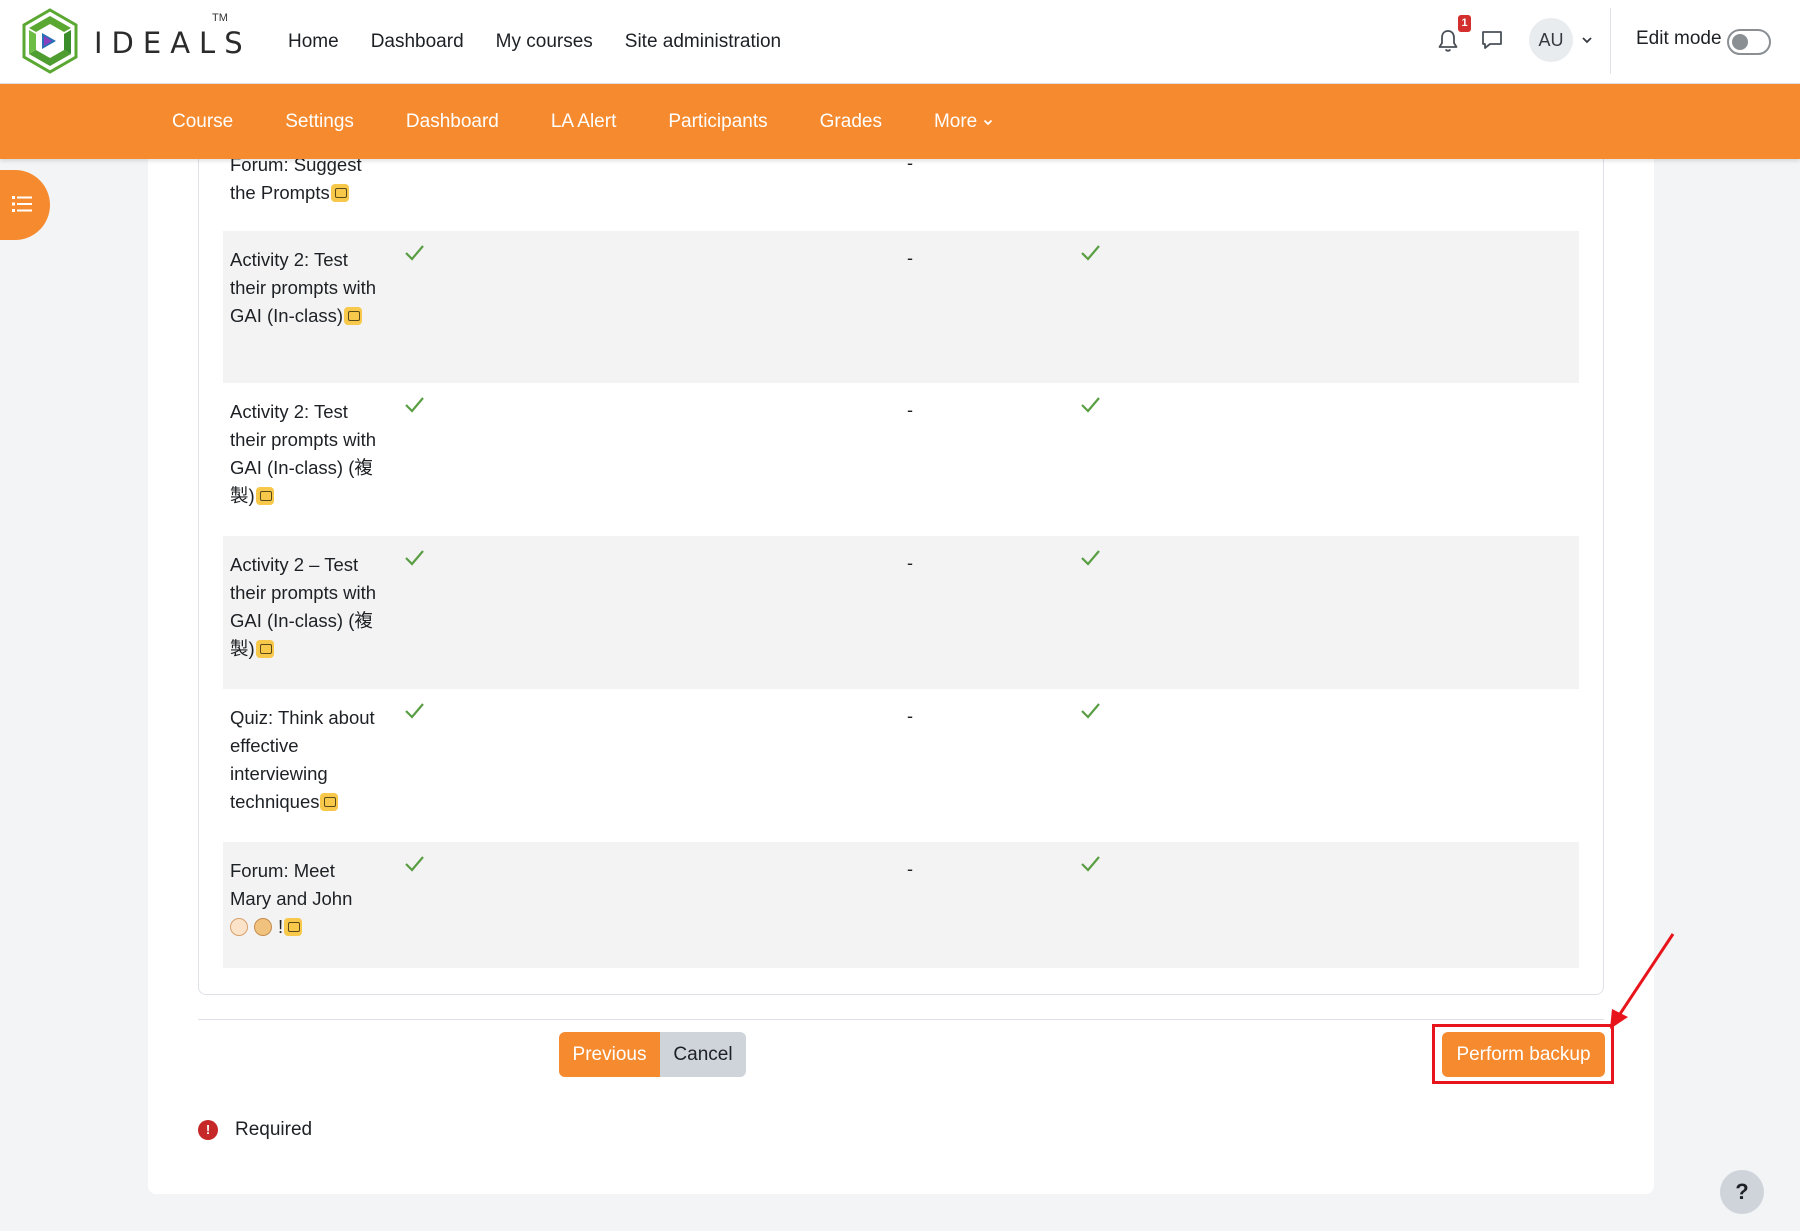  What do you see at coordinates (544, 42) in the screenshot?
I see `nav-my-courses: My courses` at bounding box center [544, 42].